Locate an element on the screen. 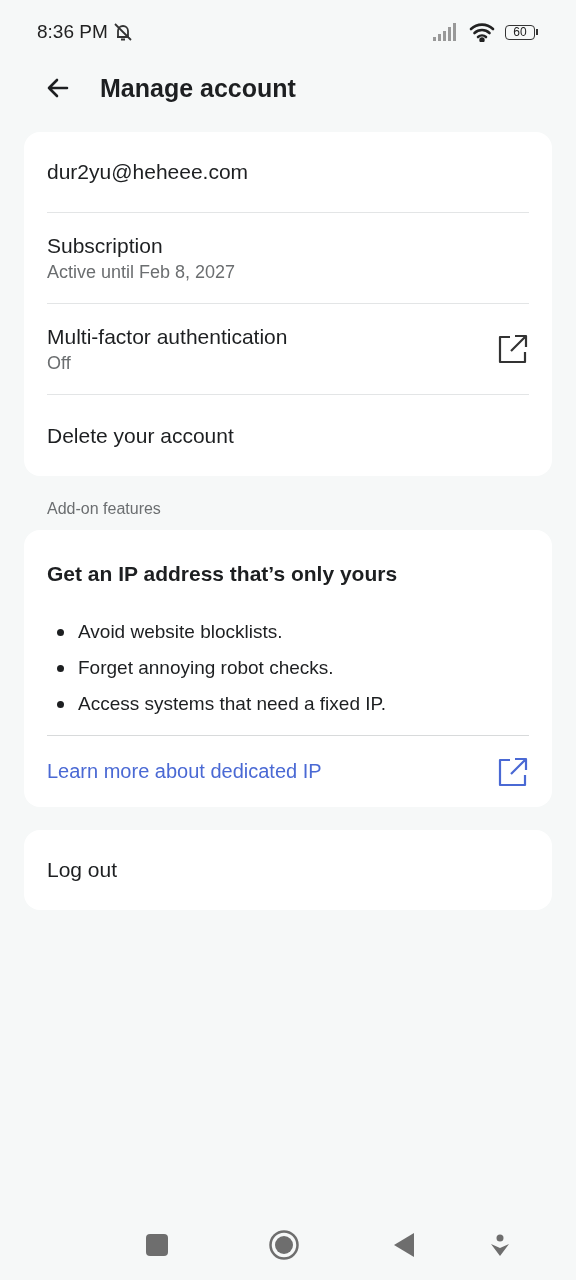 The height and width of the screenshot is (1280, 576). card-title: Get an IP address that’s only yours is located at coordinates (223, 574).